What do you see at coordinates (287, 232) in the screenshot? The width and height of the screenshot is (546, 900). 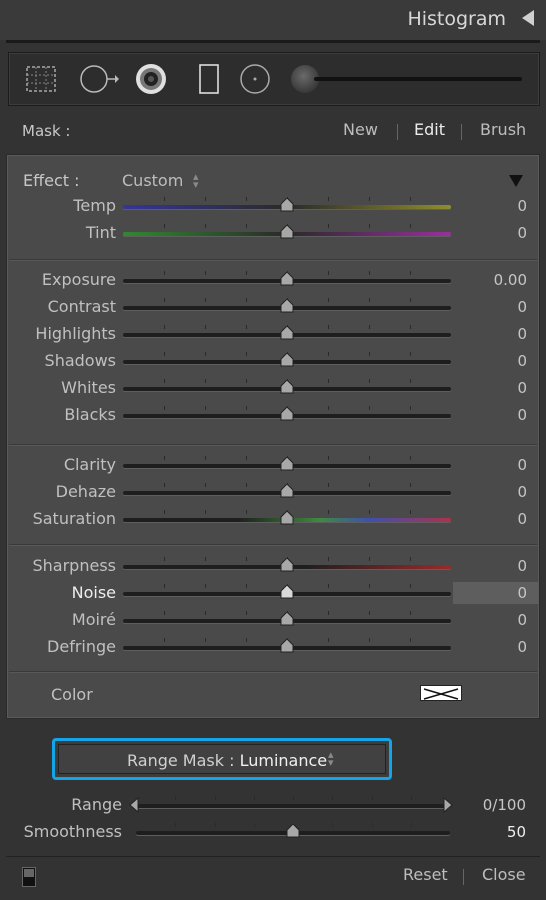 I see `tint-slider-handle` at bounding box center [287, 232].